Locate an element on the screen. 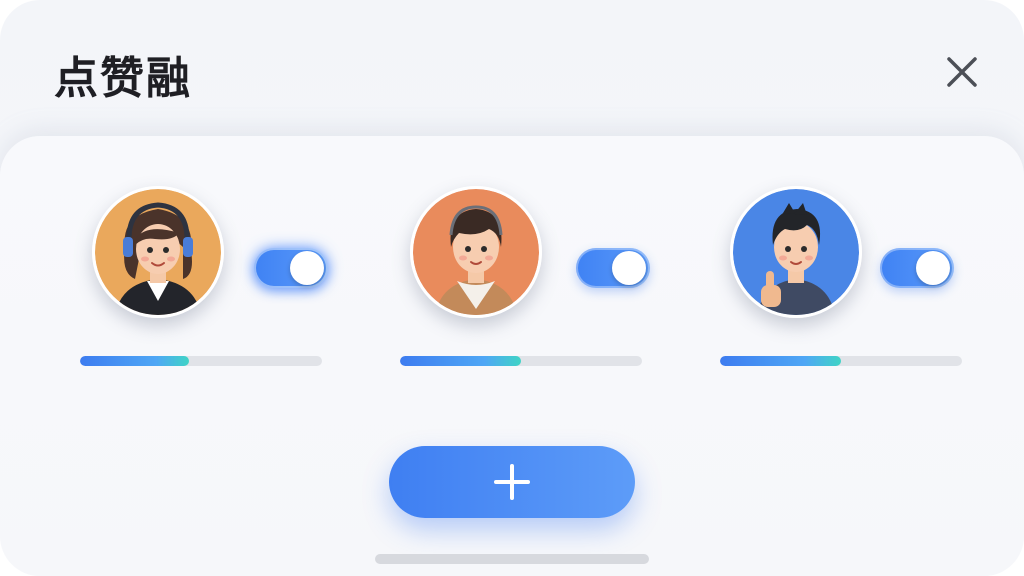  close-button is located at coordinates (962, 74).